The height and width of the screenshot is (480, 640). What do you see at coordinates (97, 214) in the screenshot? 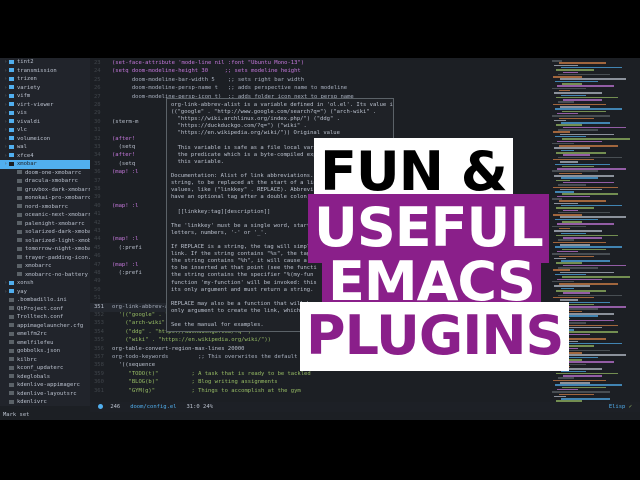
I see `line-number: 41` at bounding box center [97, 214].